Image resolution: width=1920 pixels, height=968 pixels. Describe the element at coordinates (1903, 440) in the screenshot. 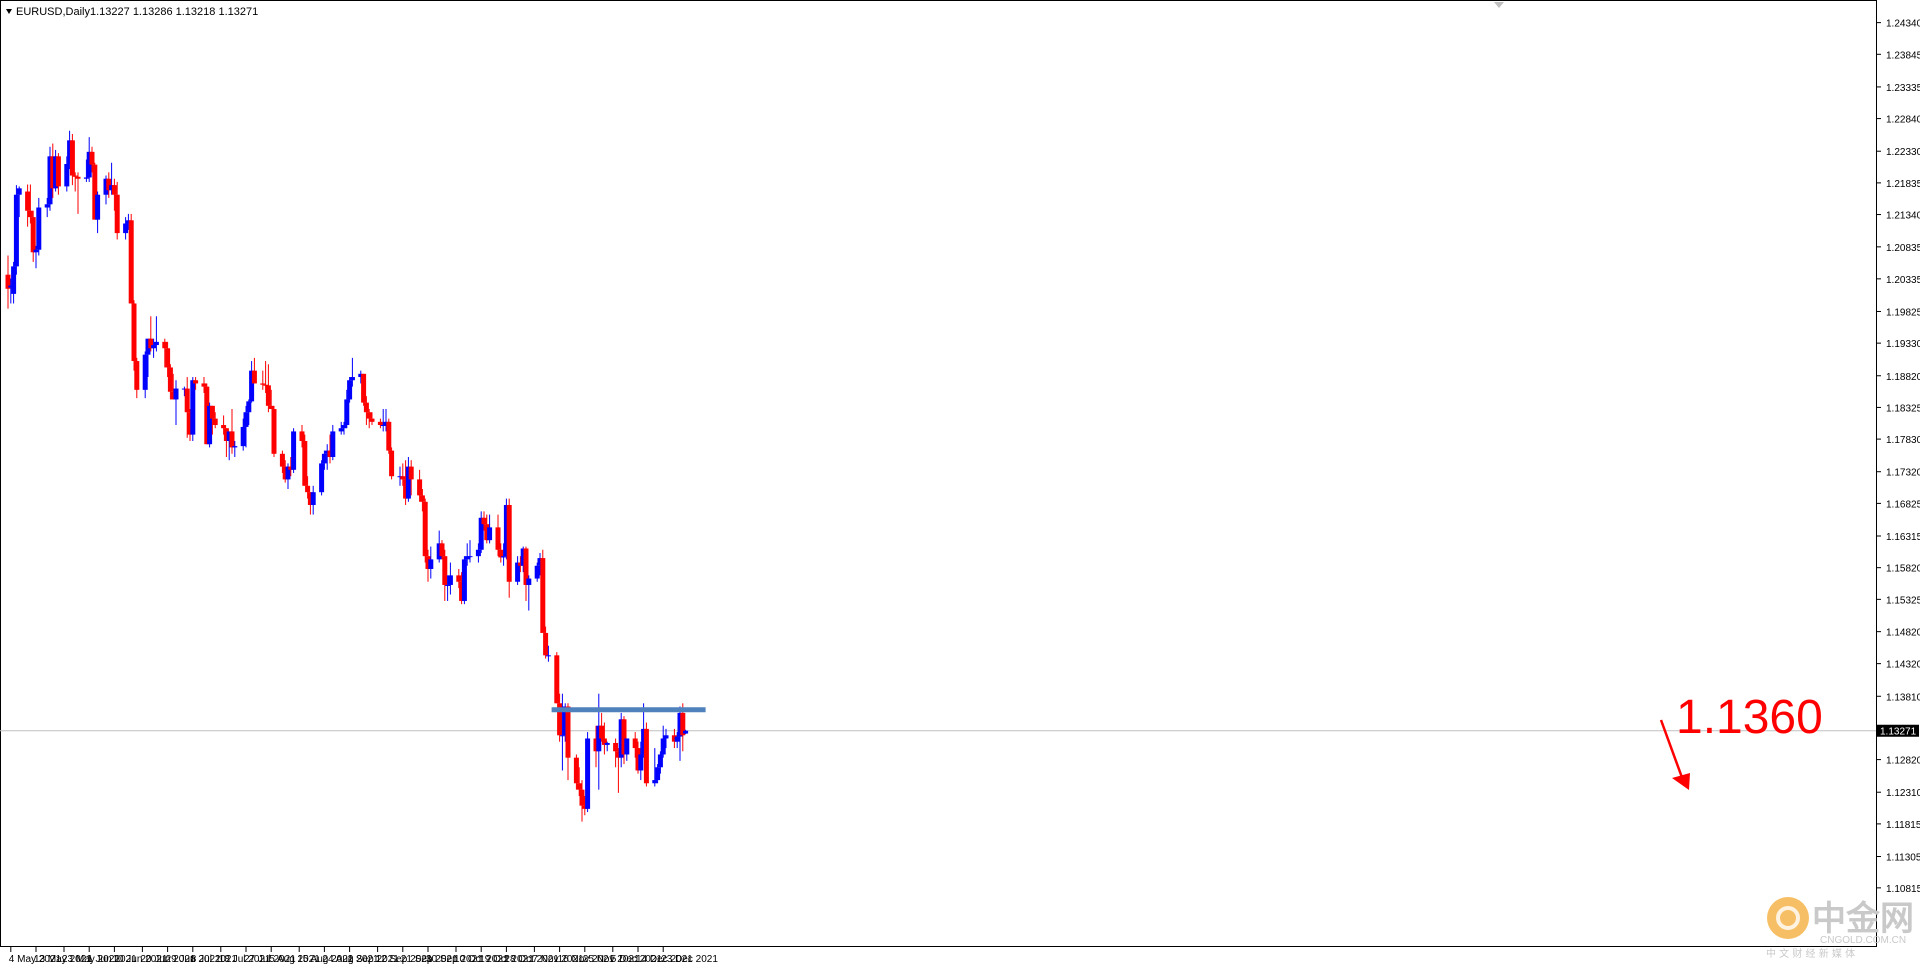

I see `y-tick-label: 1.17830` at that location.